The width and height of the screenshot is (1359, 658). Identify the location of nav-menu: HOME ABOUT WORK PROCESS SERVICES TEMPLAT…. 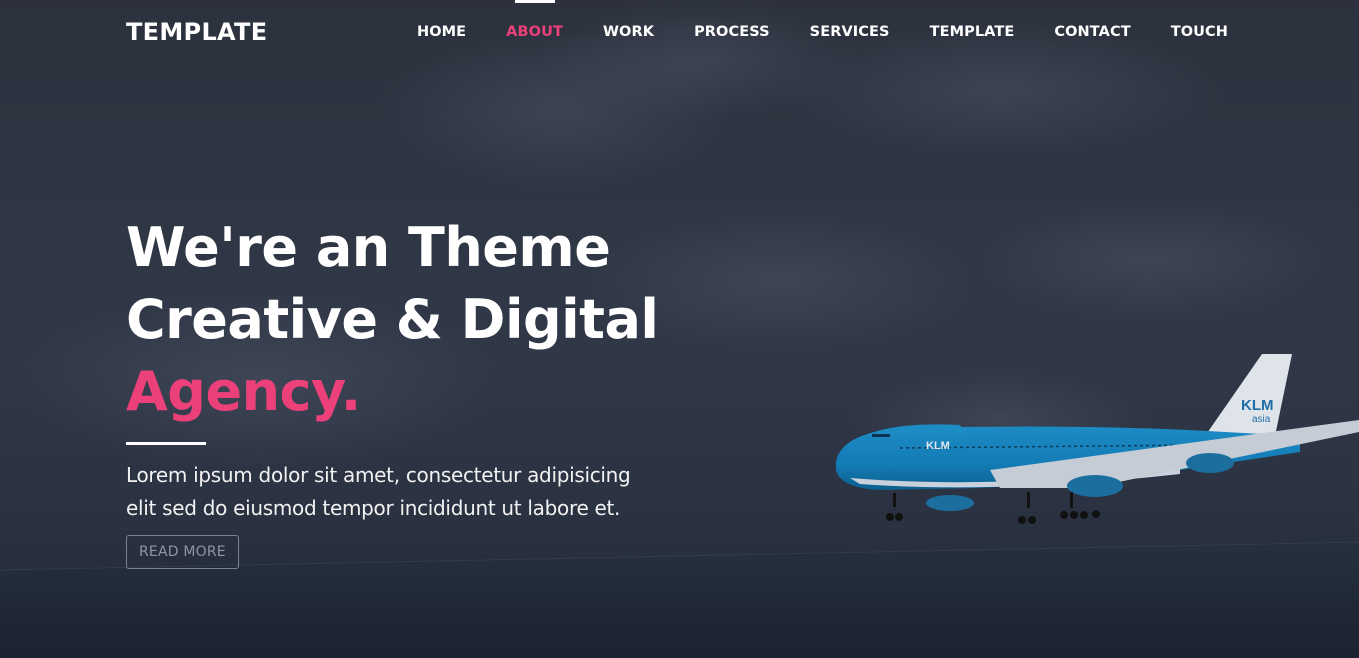
(802, 33).